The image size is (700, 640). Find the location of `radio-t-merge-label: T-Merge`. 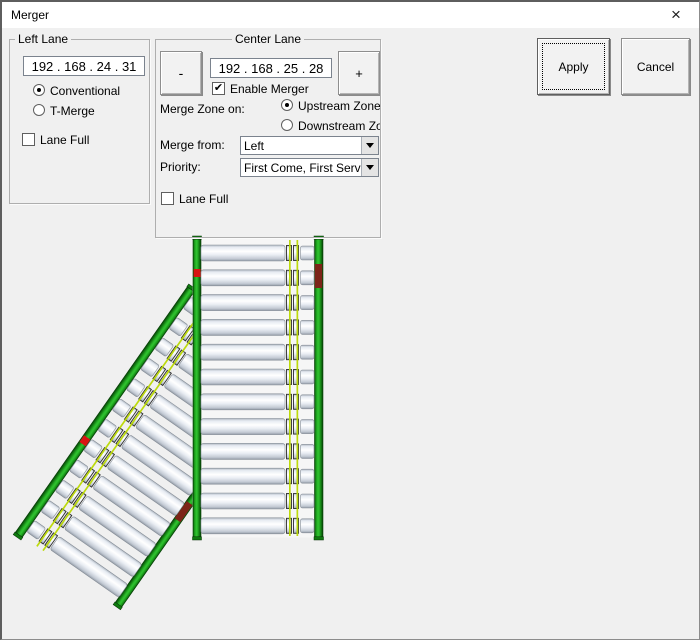

radio-t-merge-label: T-Merge is located at coordinates (72, 111).